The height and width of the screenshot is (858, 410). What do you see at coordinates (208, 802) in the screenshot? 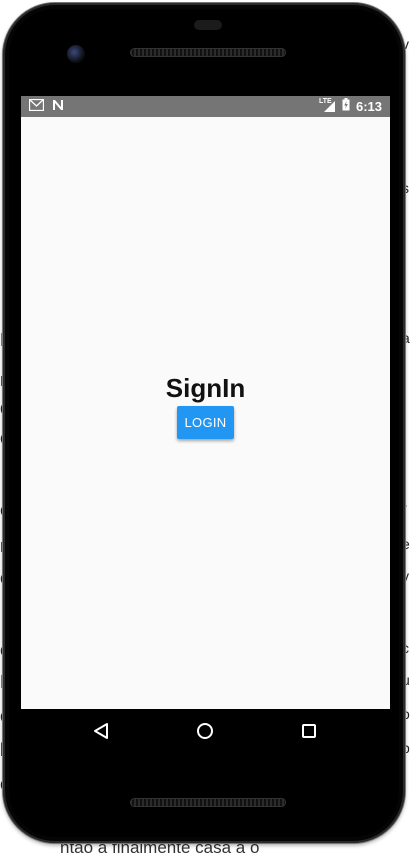
I see `bottom-speaker` at bounding box center [208, 802].